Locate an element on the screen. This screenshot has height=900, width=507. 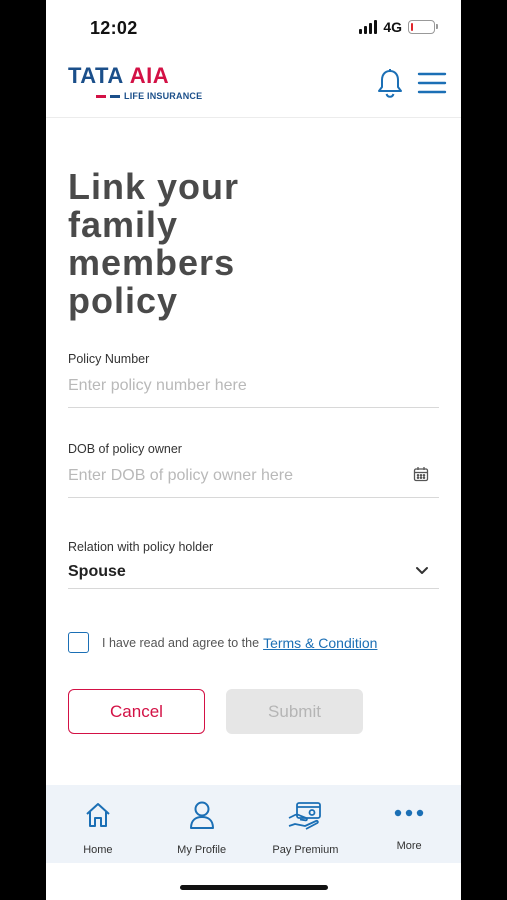
nav-item-pay-premium: Pay Premium is located at coordinates (306, 824).